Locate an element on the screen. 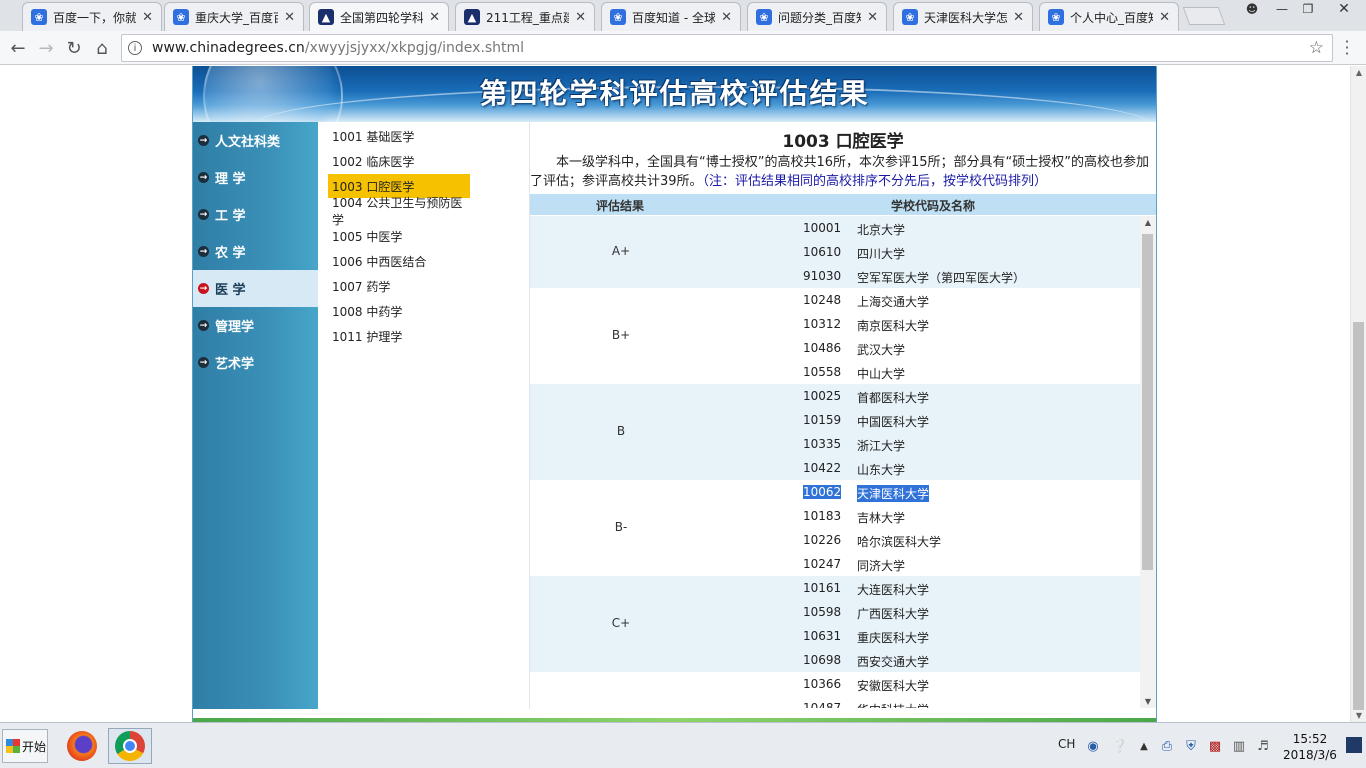  home-icon: ⌂ is located at coordinates (102, 48).